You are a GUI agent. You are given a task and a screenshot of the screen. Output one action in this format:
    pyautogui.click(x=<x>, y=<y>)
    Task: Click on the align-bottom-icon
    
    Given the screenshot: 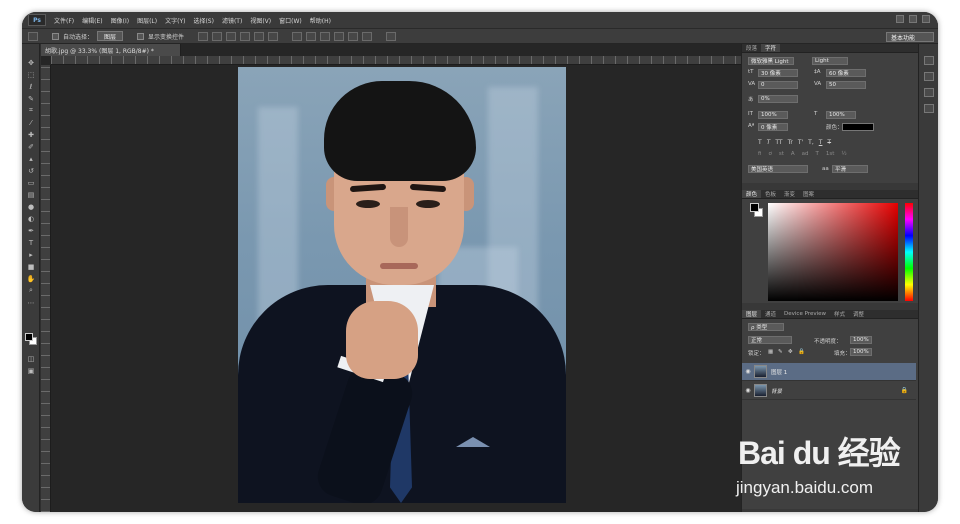 What is the action you would take?
    pyautogui.click(x=231, y=36)
    